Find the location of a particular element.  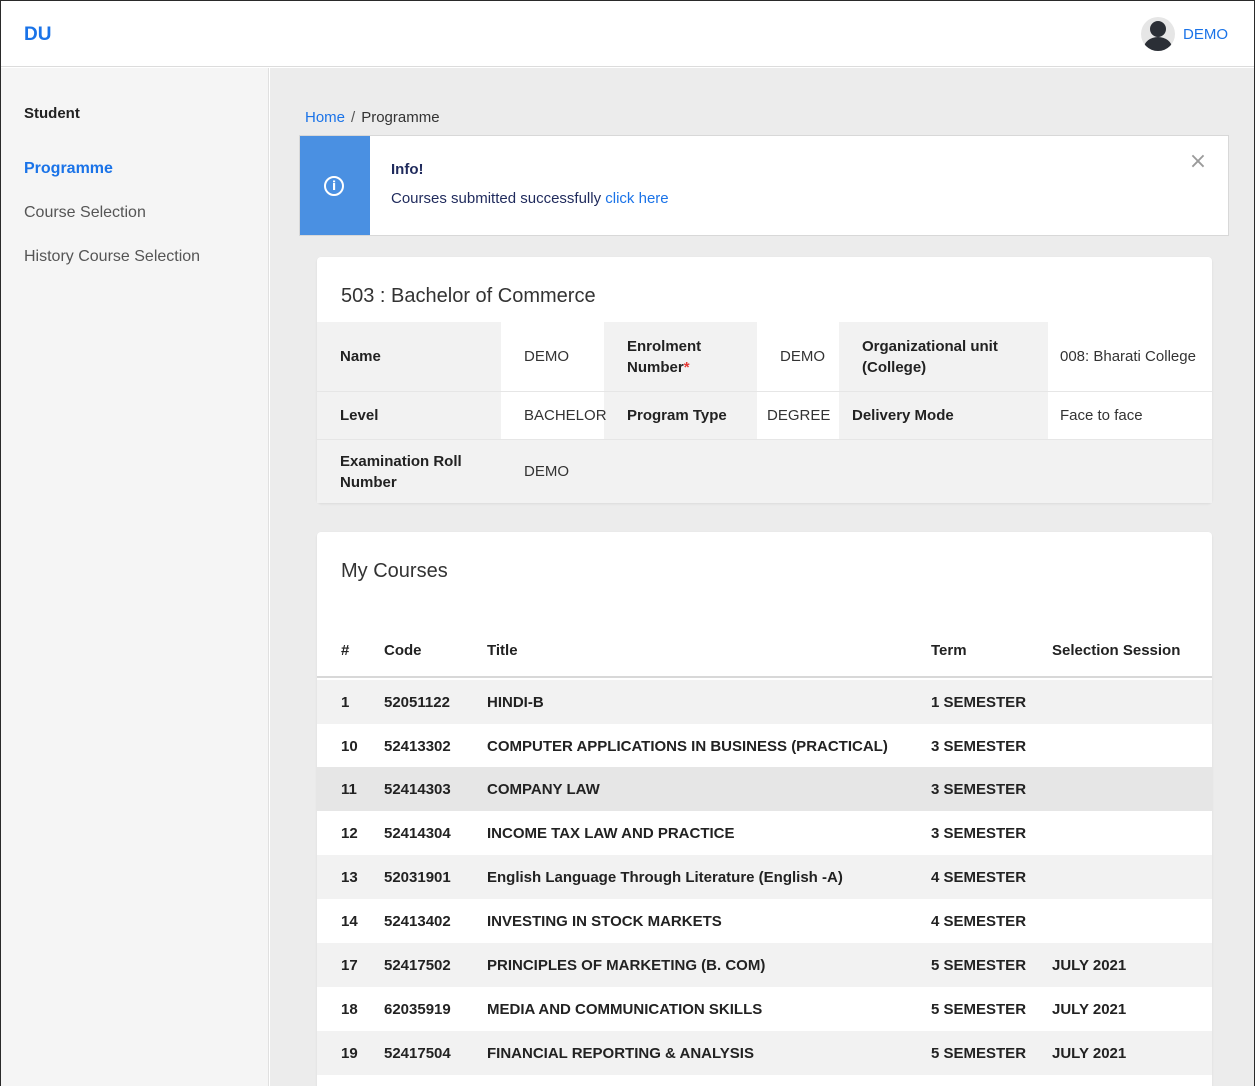

info-icon: i is located at coordinates (334, 186).